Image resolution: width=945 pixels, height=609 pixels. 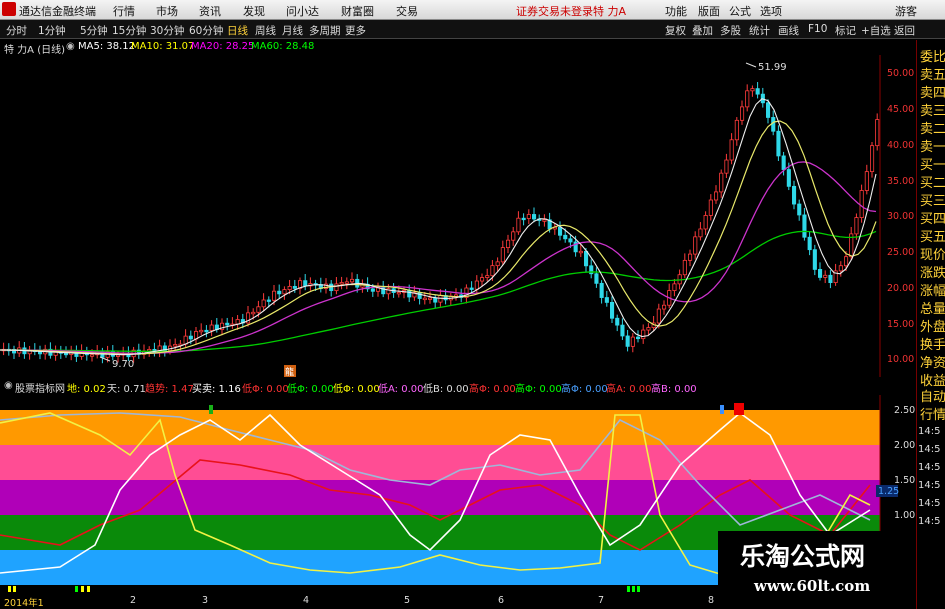 I want to click on menu-item-wealth: 财富圈, so click(x=357, y=11).